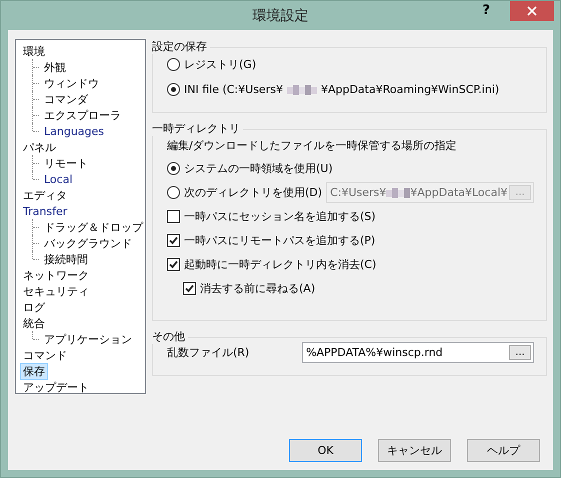 The width and height of the screenshot is (561, 478). I want to click on tree-item: エクスプローラ, so click(82, 115).